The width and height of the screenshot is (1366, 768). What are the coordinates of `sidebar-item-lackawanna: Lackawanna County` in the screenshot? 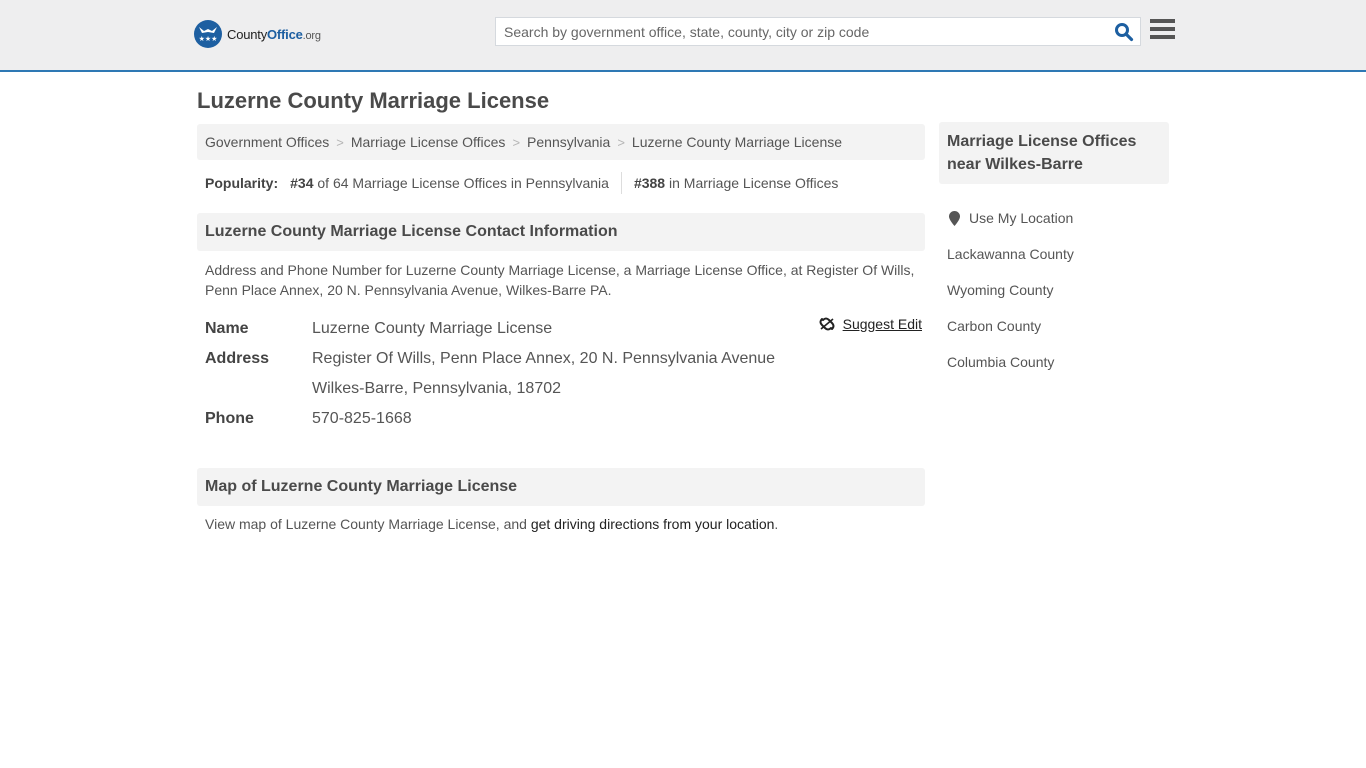 It's located at (1058, 254).